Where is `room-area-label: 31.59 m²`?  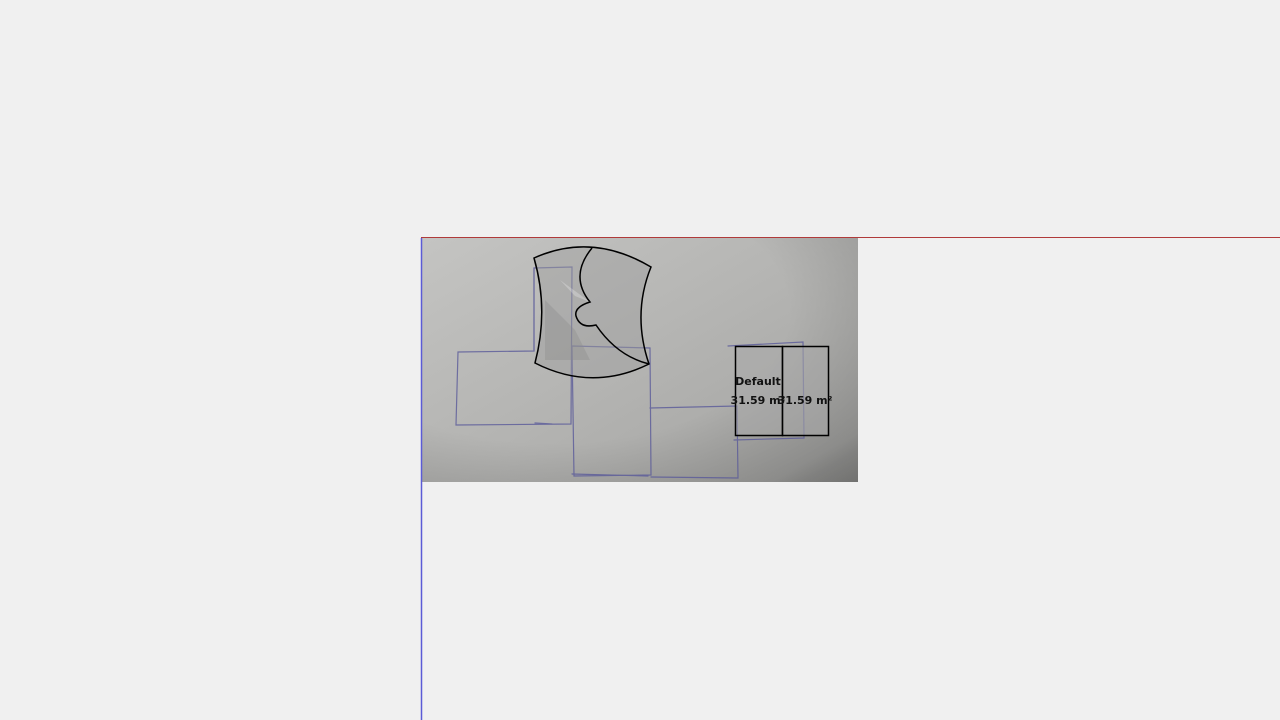 room-area-label: 31.59 m² is located at coordinates (805, 400).